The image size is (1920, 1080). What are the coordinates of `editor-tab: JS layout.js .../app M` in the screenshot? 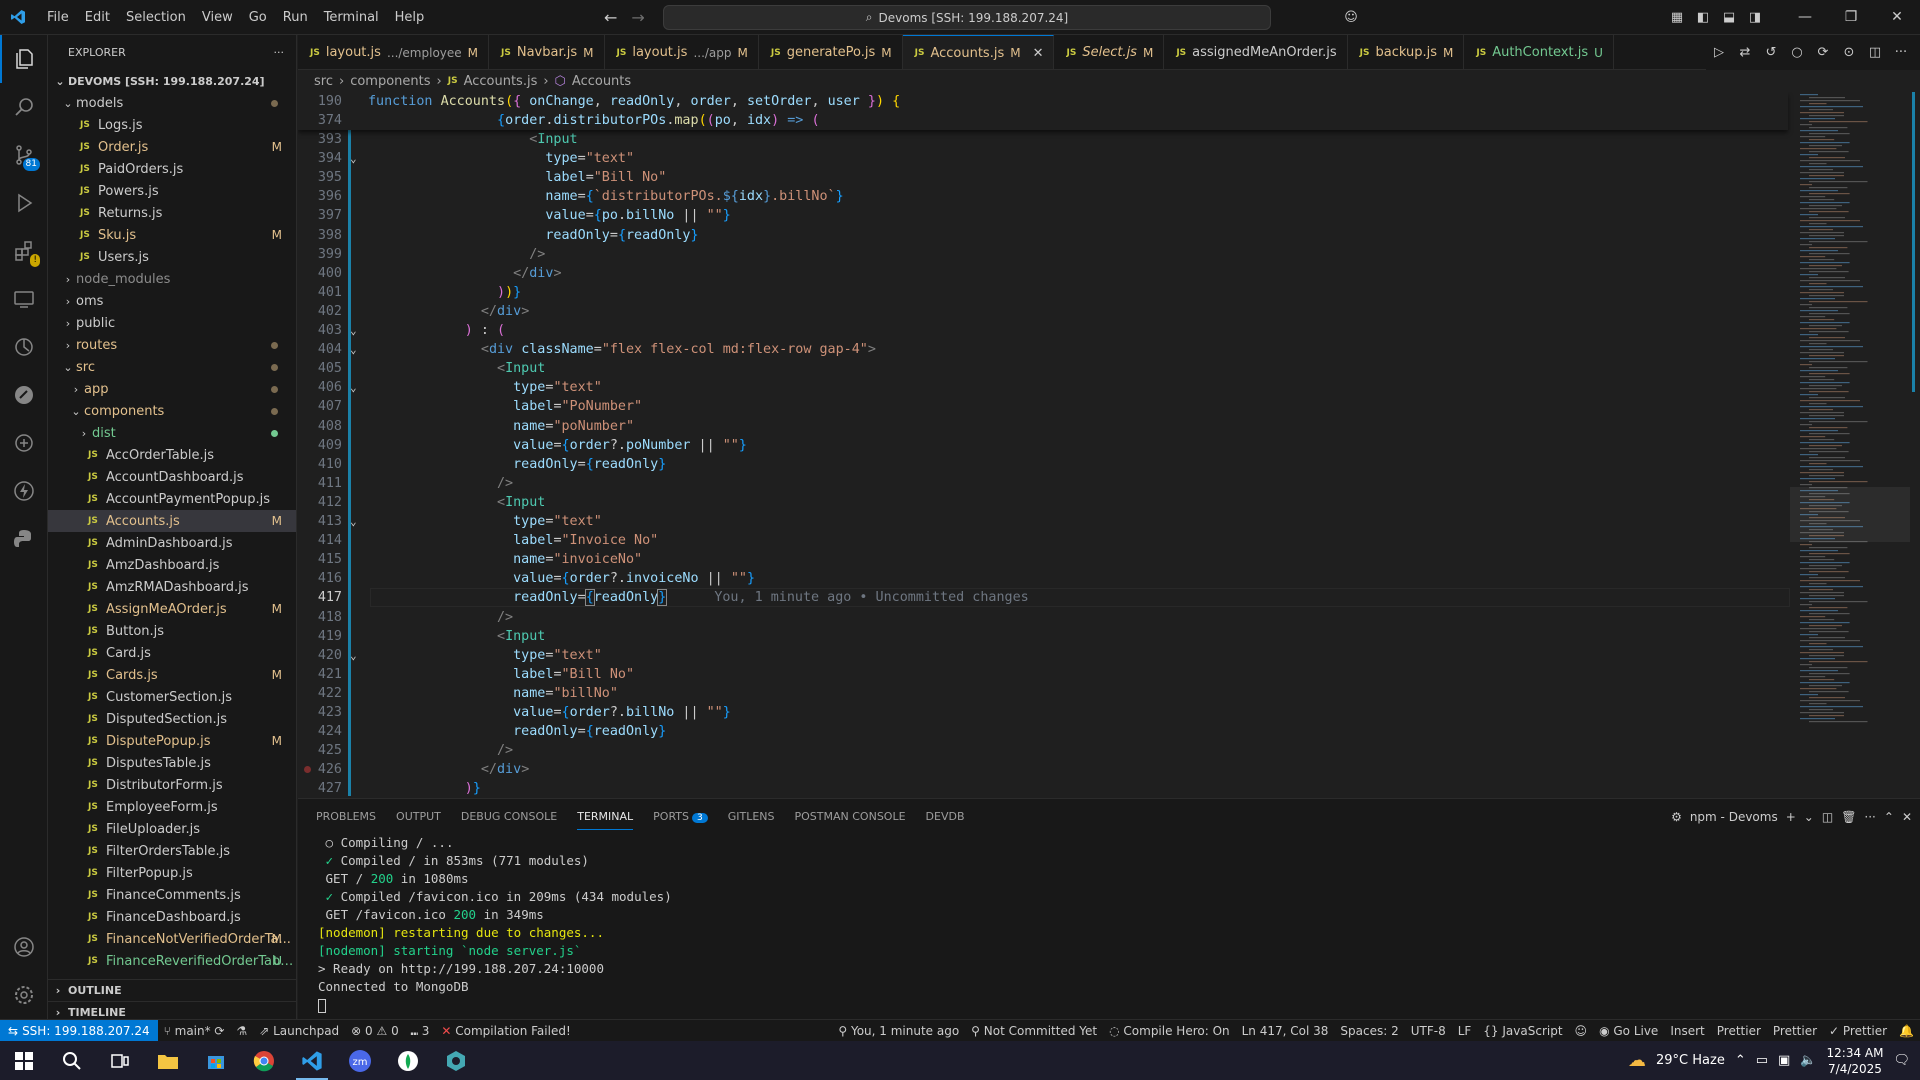 It's located at (682, 52).